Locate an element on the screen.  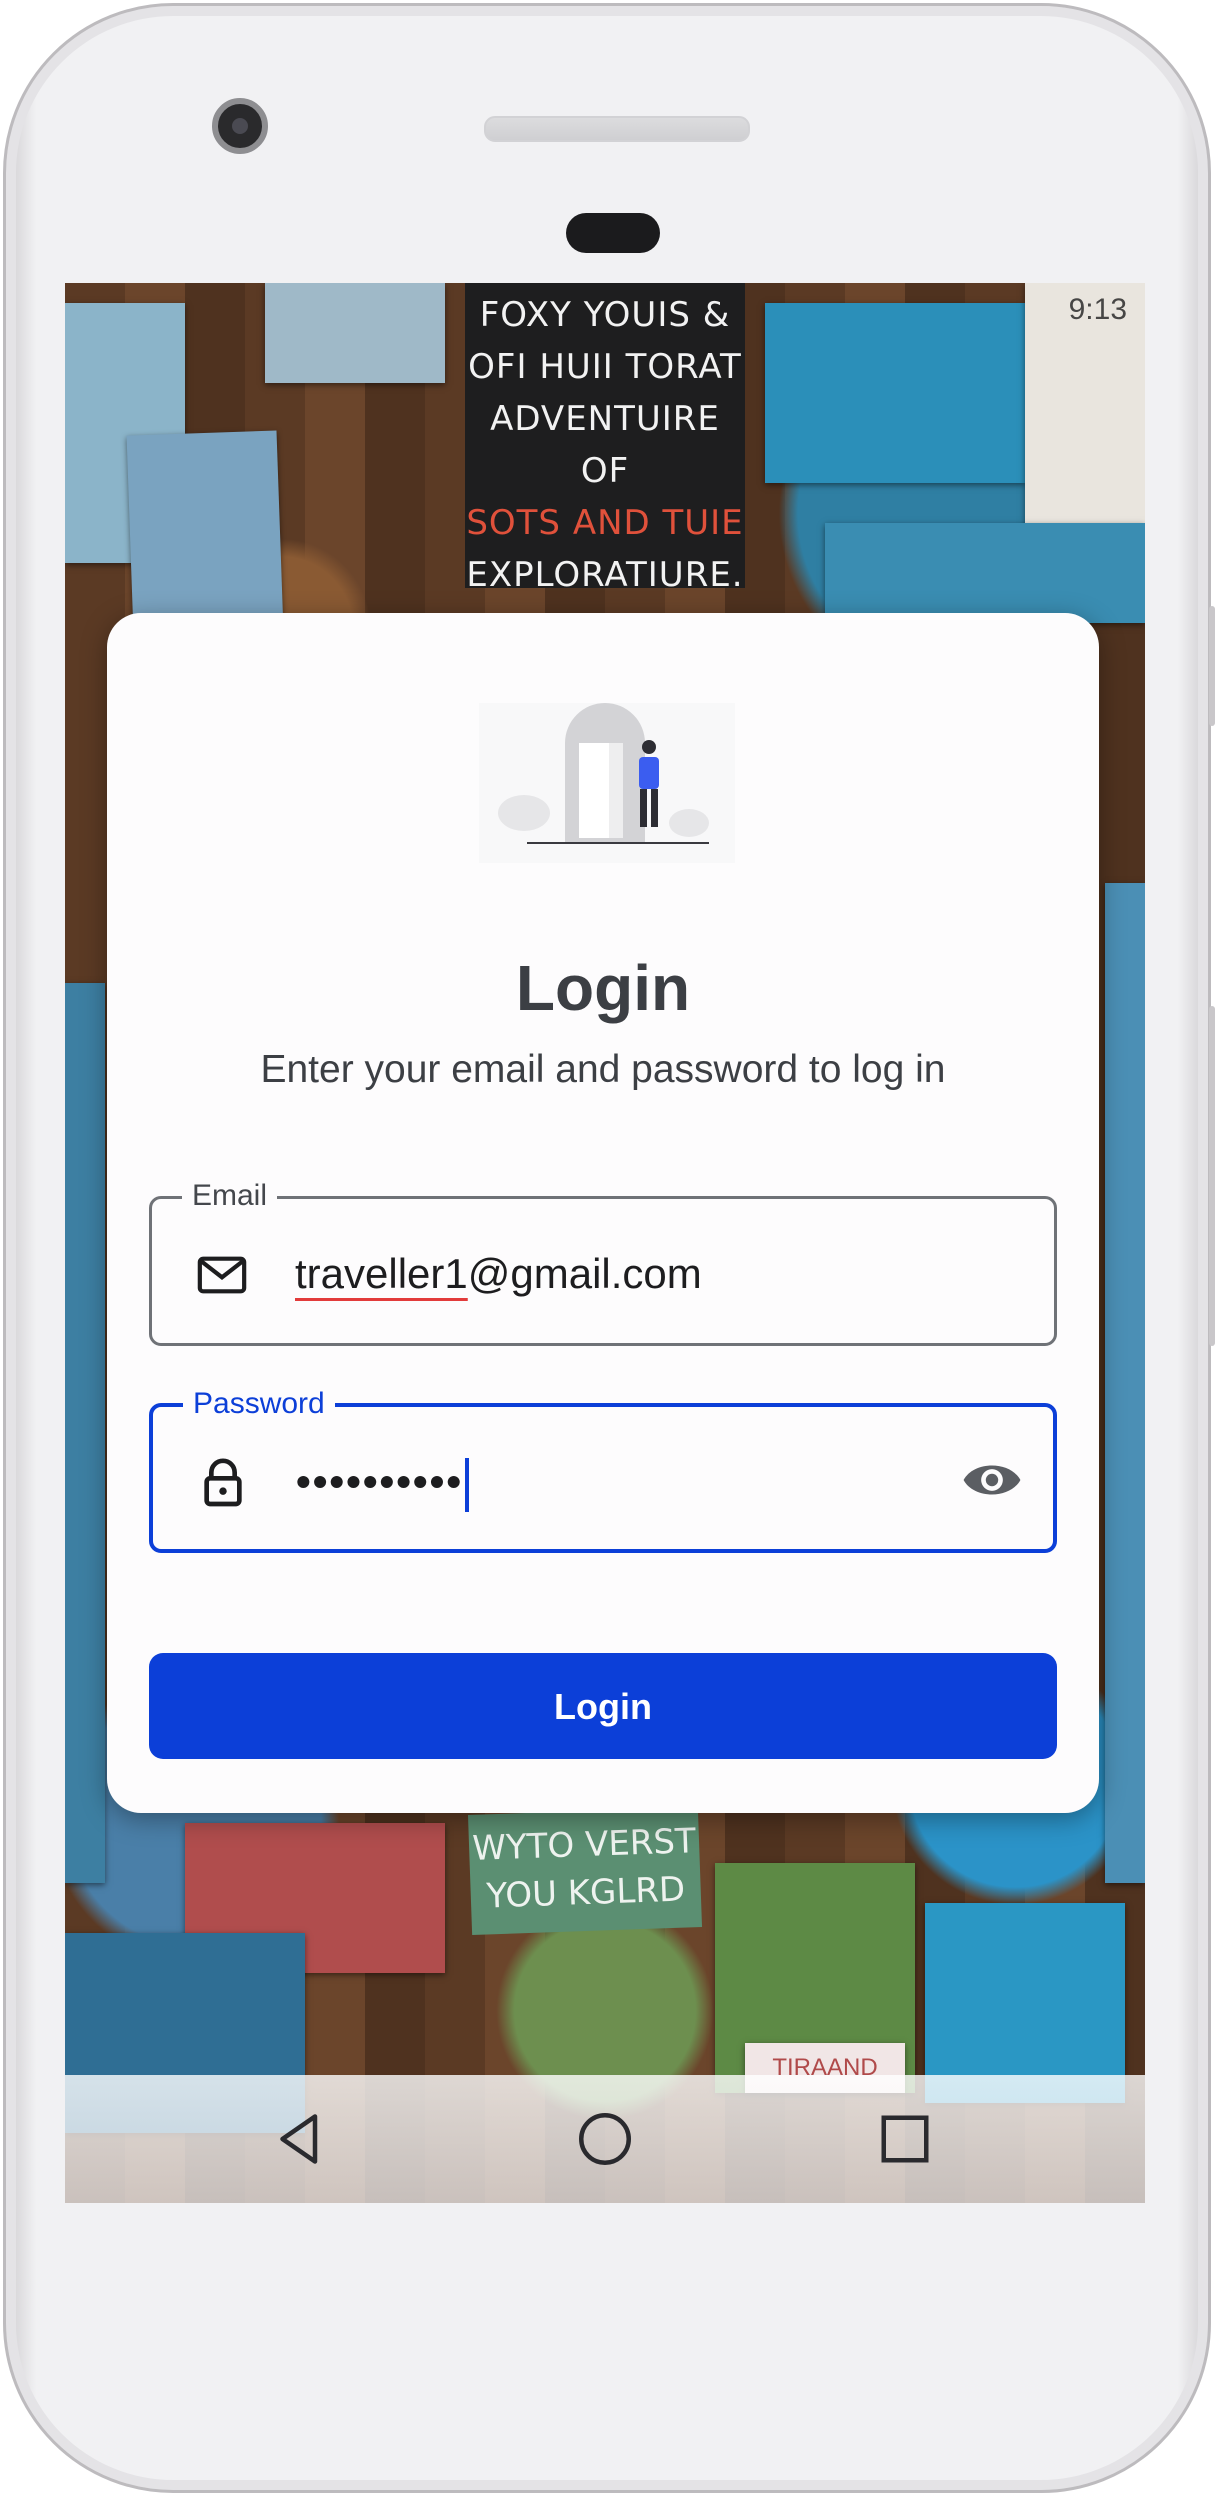
password-field: Password •••••••••• is located at coordinates (603, 1469).